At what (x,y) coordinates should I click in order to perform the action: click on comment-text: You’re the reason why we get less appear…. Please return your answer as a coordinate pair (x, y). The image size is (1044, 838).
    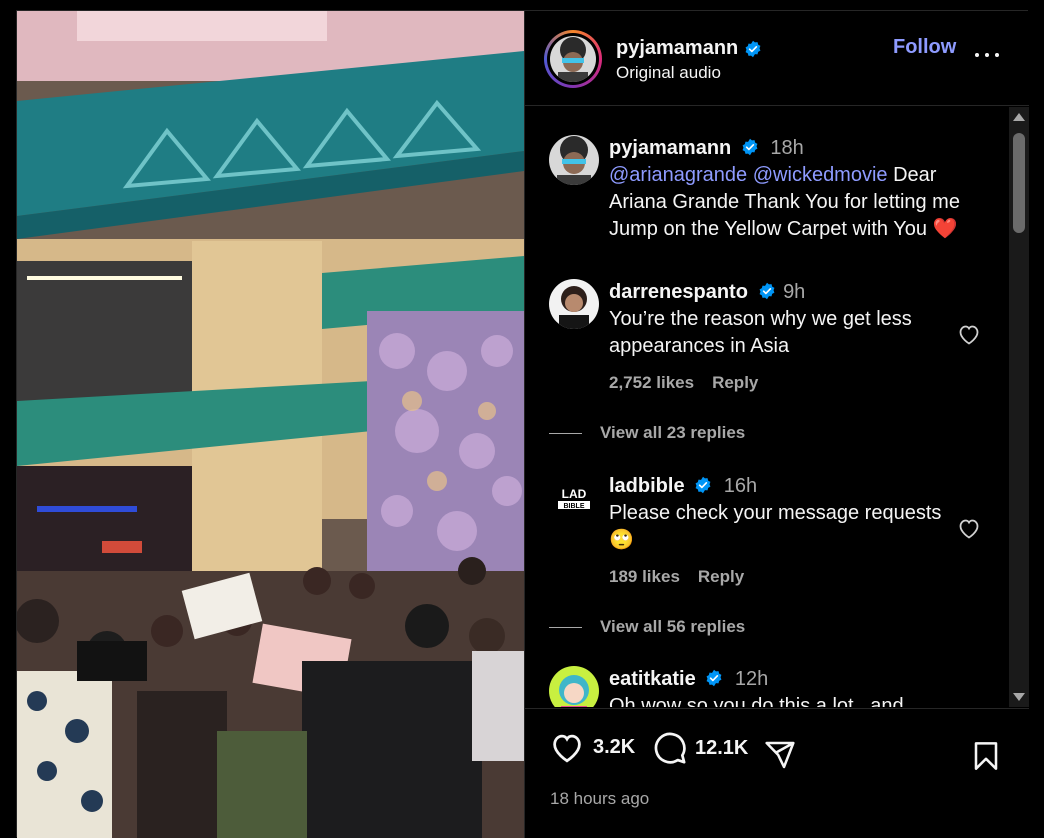
    Looking at the image, I should click on (760, 332).